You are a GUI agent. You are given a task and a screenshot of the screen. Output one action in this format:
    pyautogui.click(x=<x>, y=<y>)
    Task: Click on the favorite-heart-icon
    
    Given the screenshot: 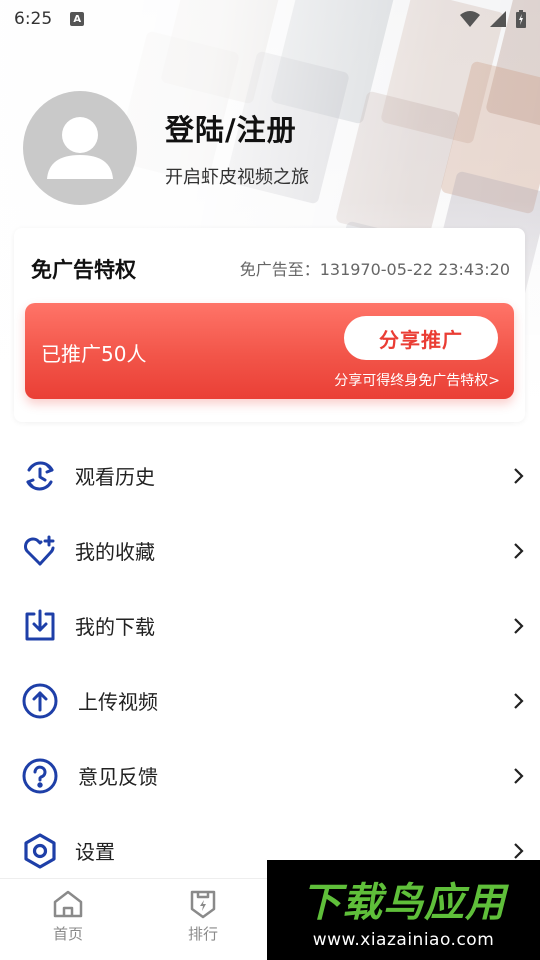 What is the action you would take?
    pyautogui.click(x=40, y=551)
    